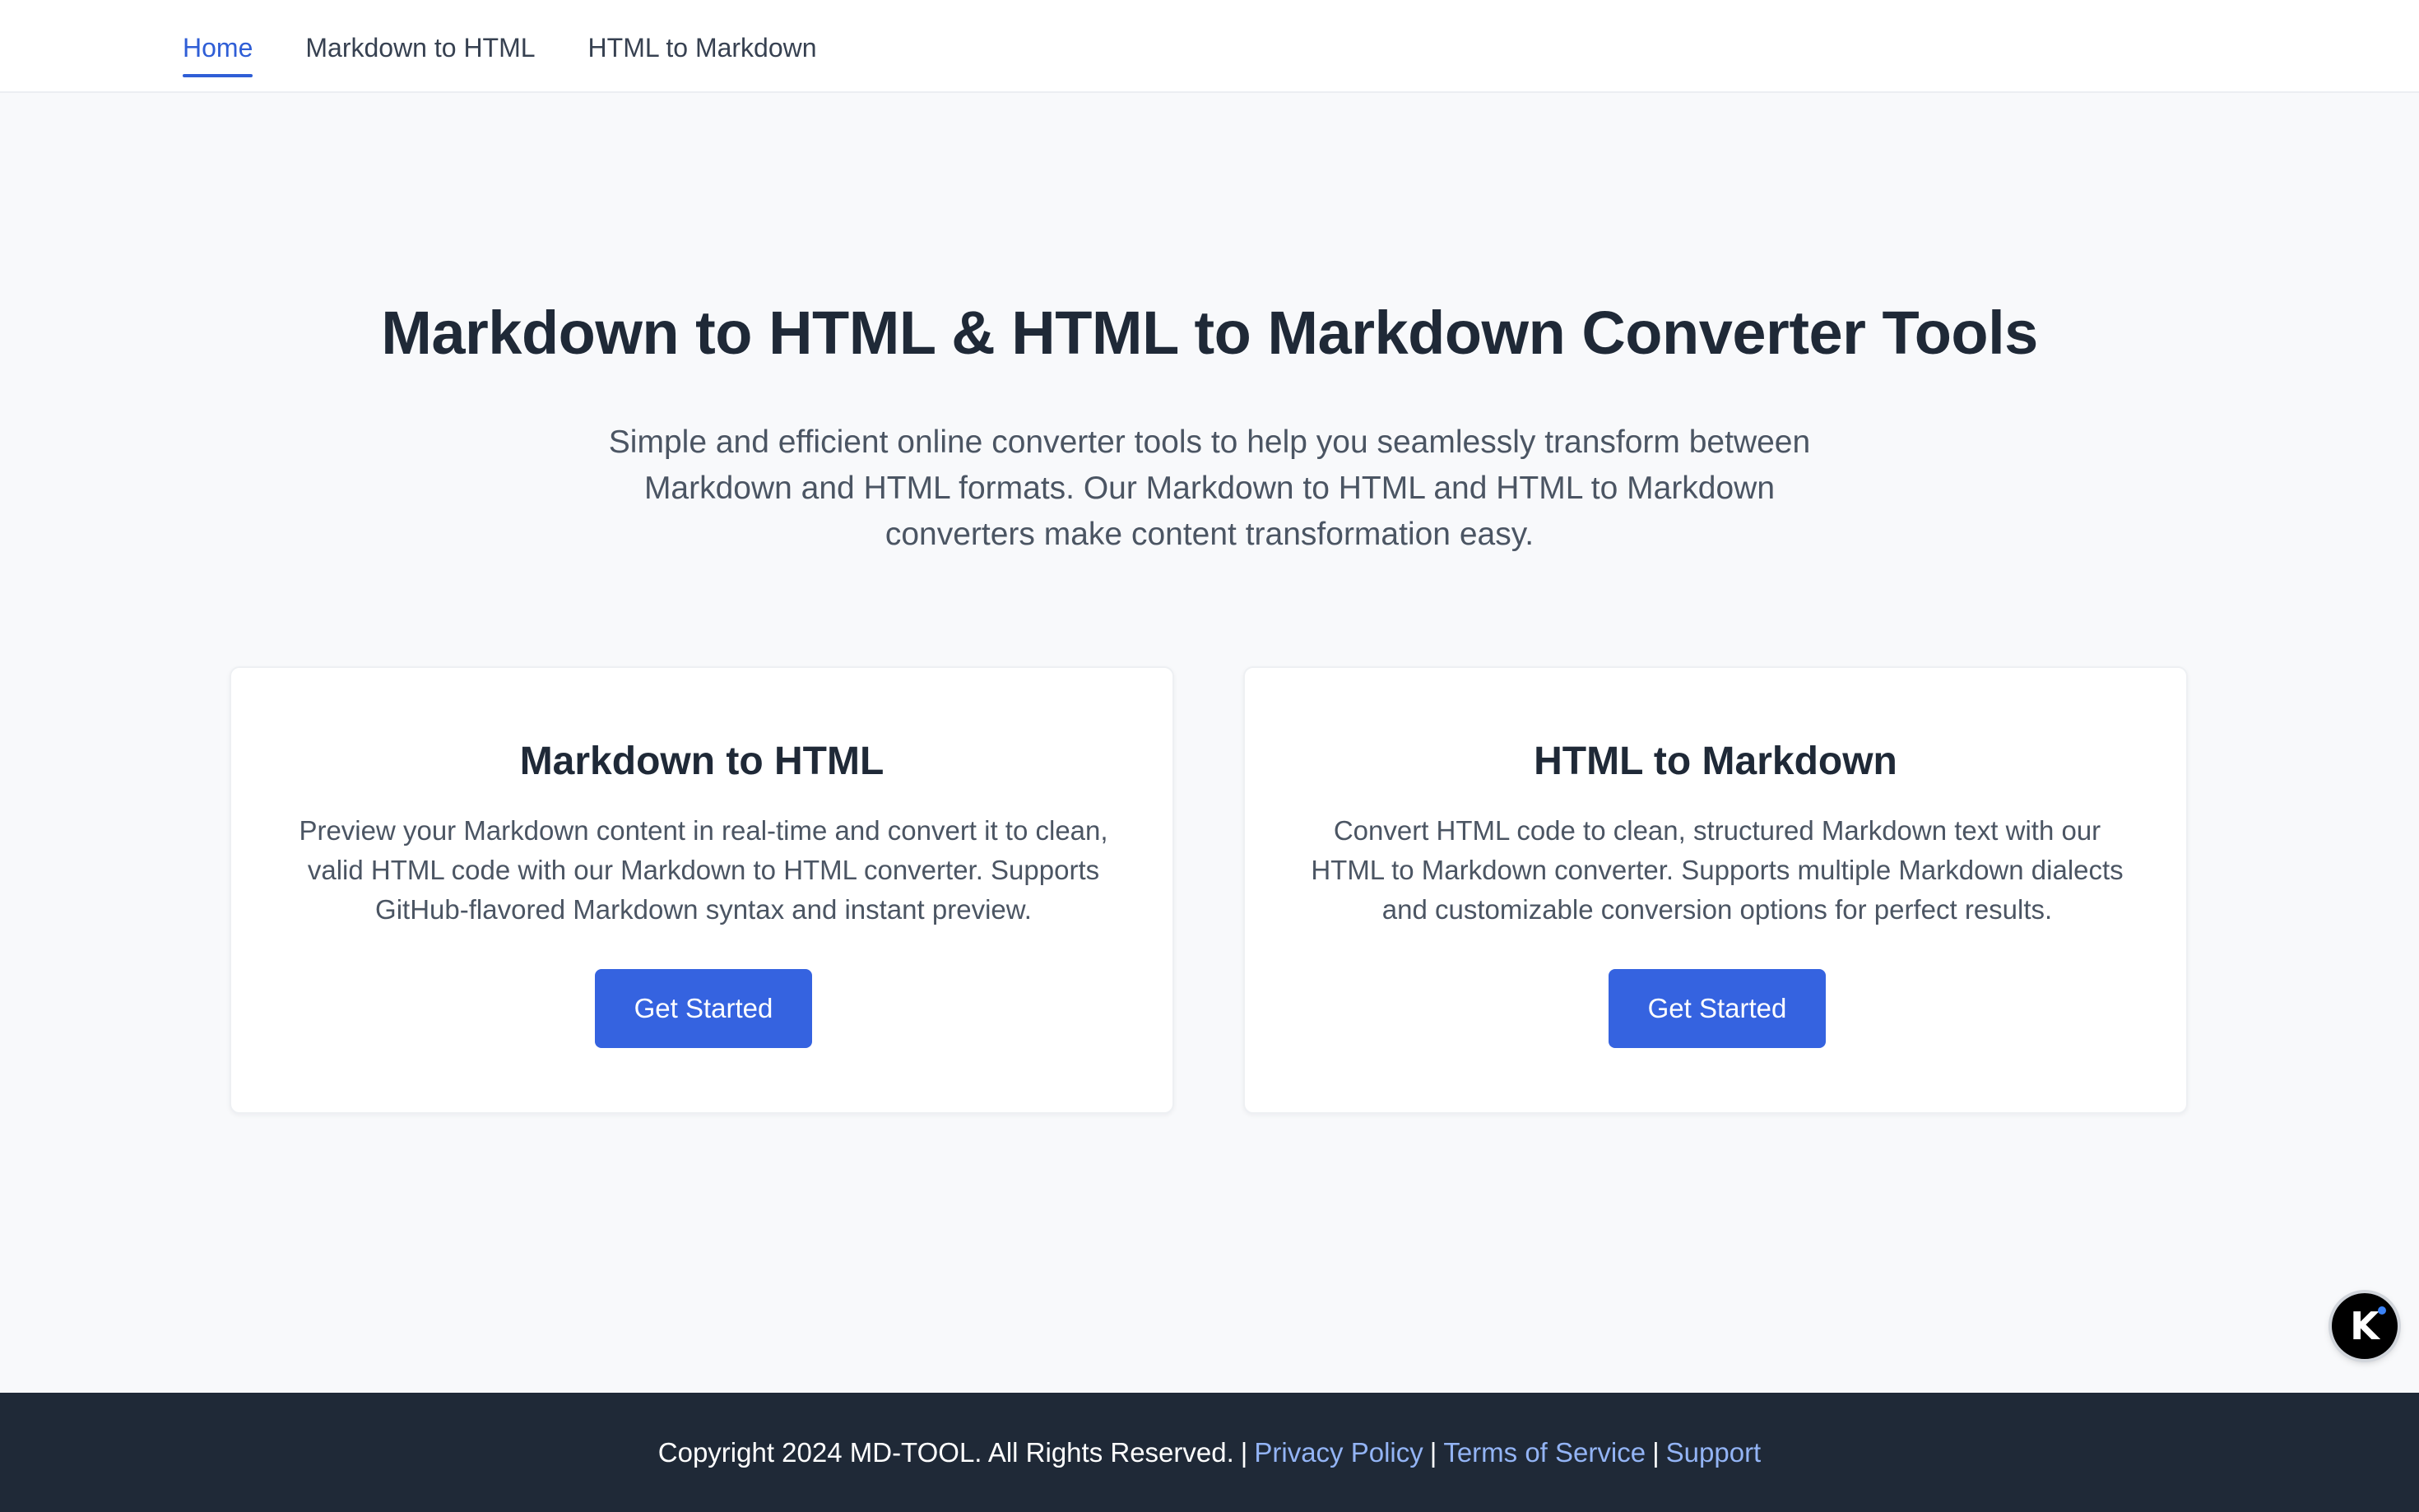 This screenshot has width=2419, height=1512. Describe the element at coordinates (701, 761) in the screenshot. I see `card-title: Markdown to HTML` at that location.